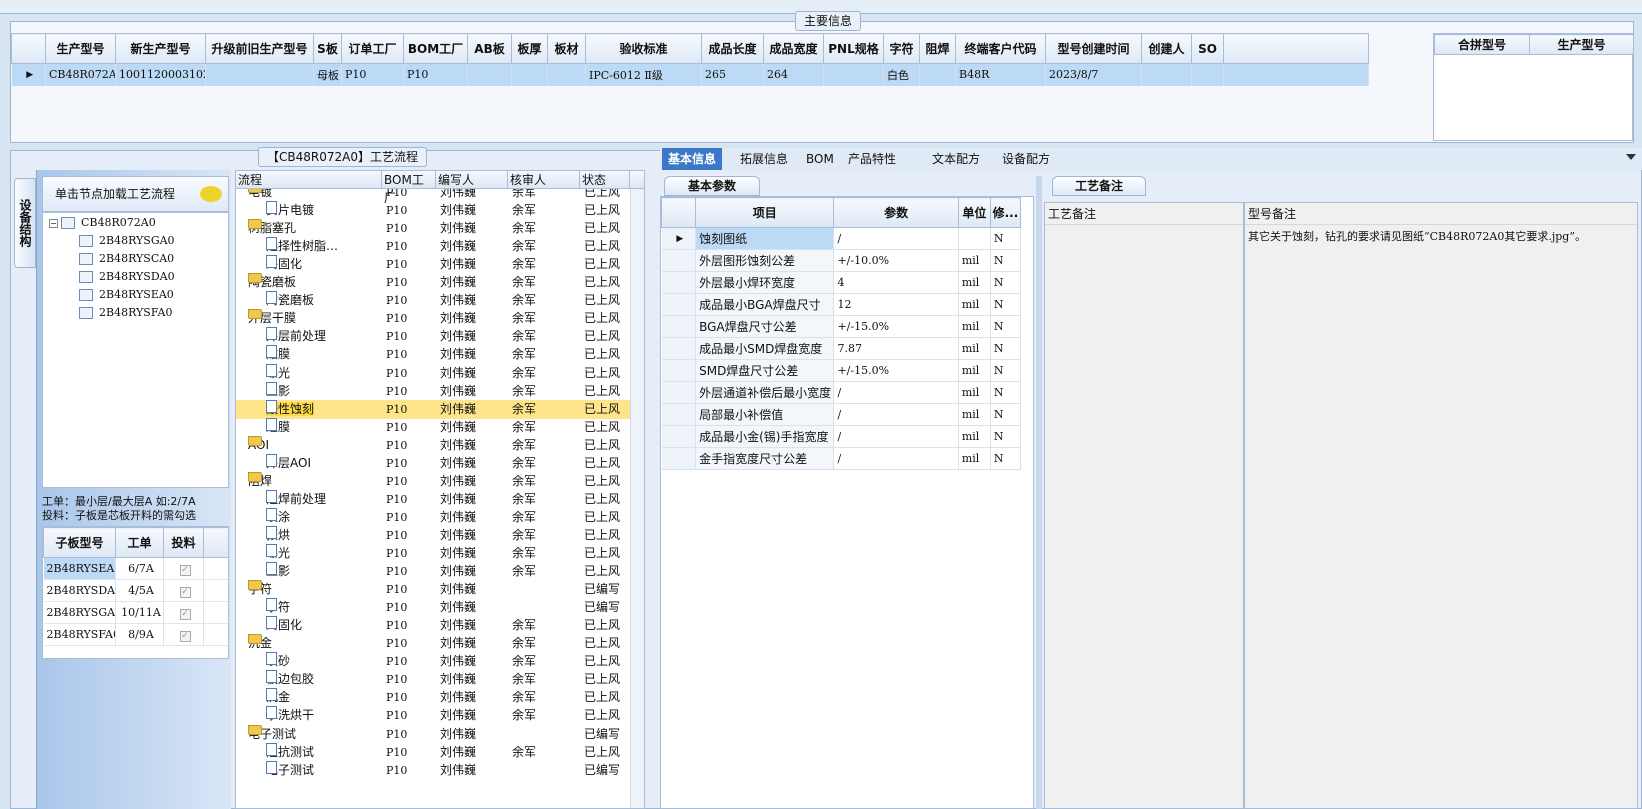  Describe the element at coordinates (160, 74) in the screenshot. I see `cell-1: 10011200031021` at that location.